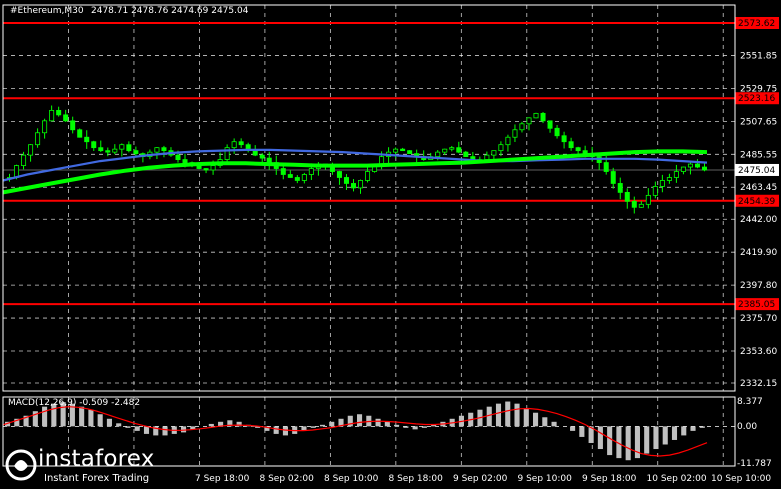 The width and height of the screenshot is (781, 489). Describe the element at coordinates (758, 253) in the screenshot. I see `y-tick-label: 2419.90` at that location.